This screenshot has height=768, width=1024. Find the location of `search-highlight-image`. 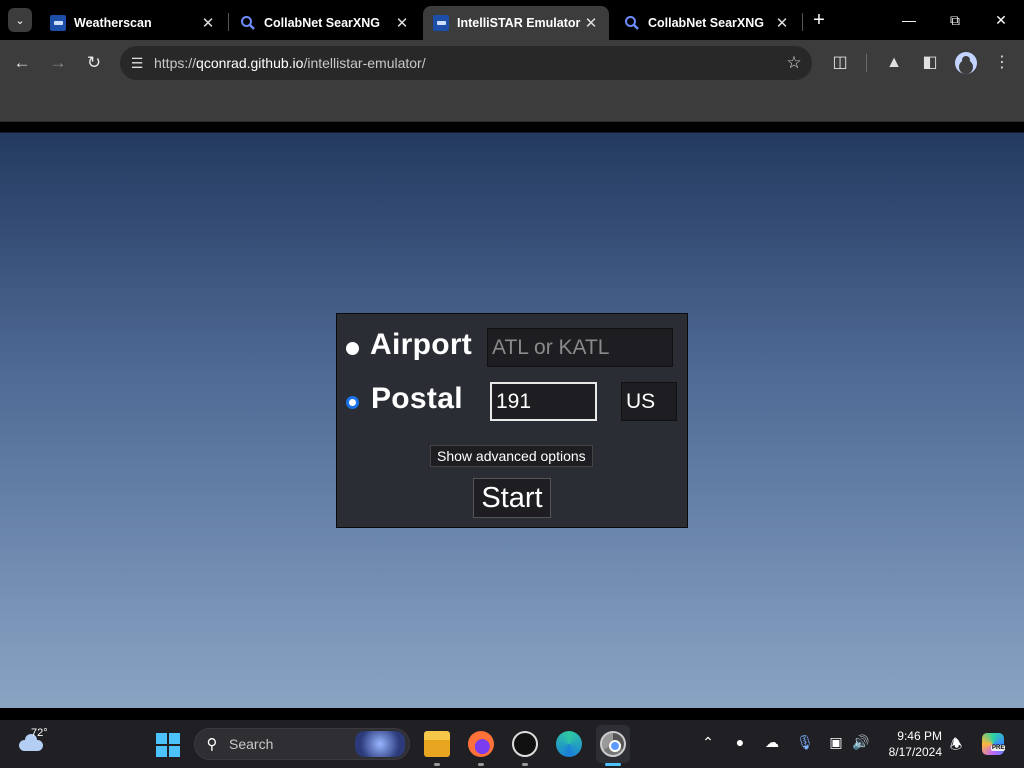

search-highlight-image is located at coordinates (380, 744).